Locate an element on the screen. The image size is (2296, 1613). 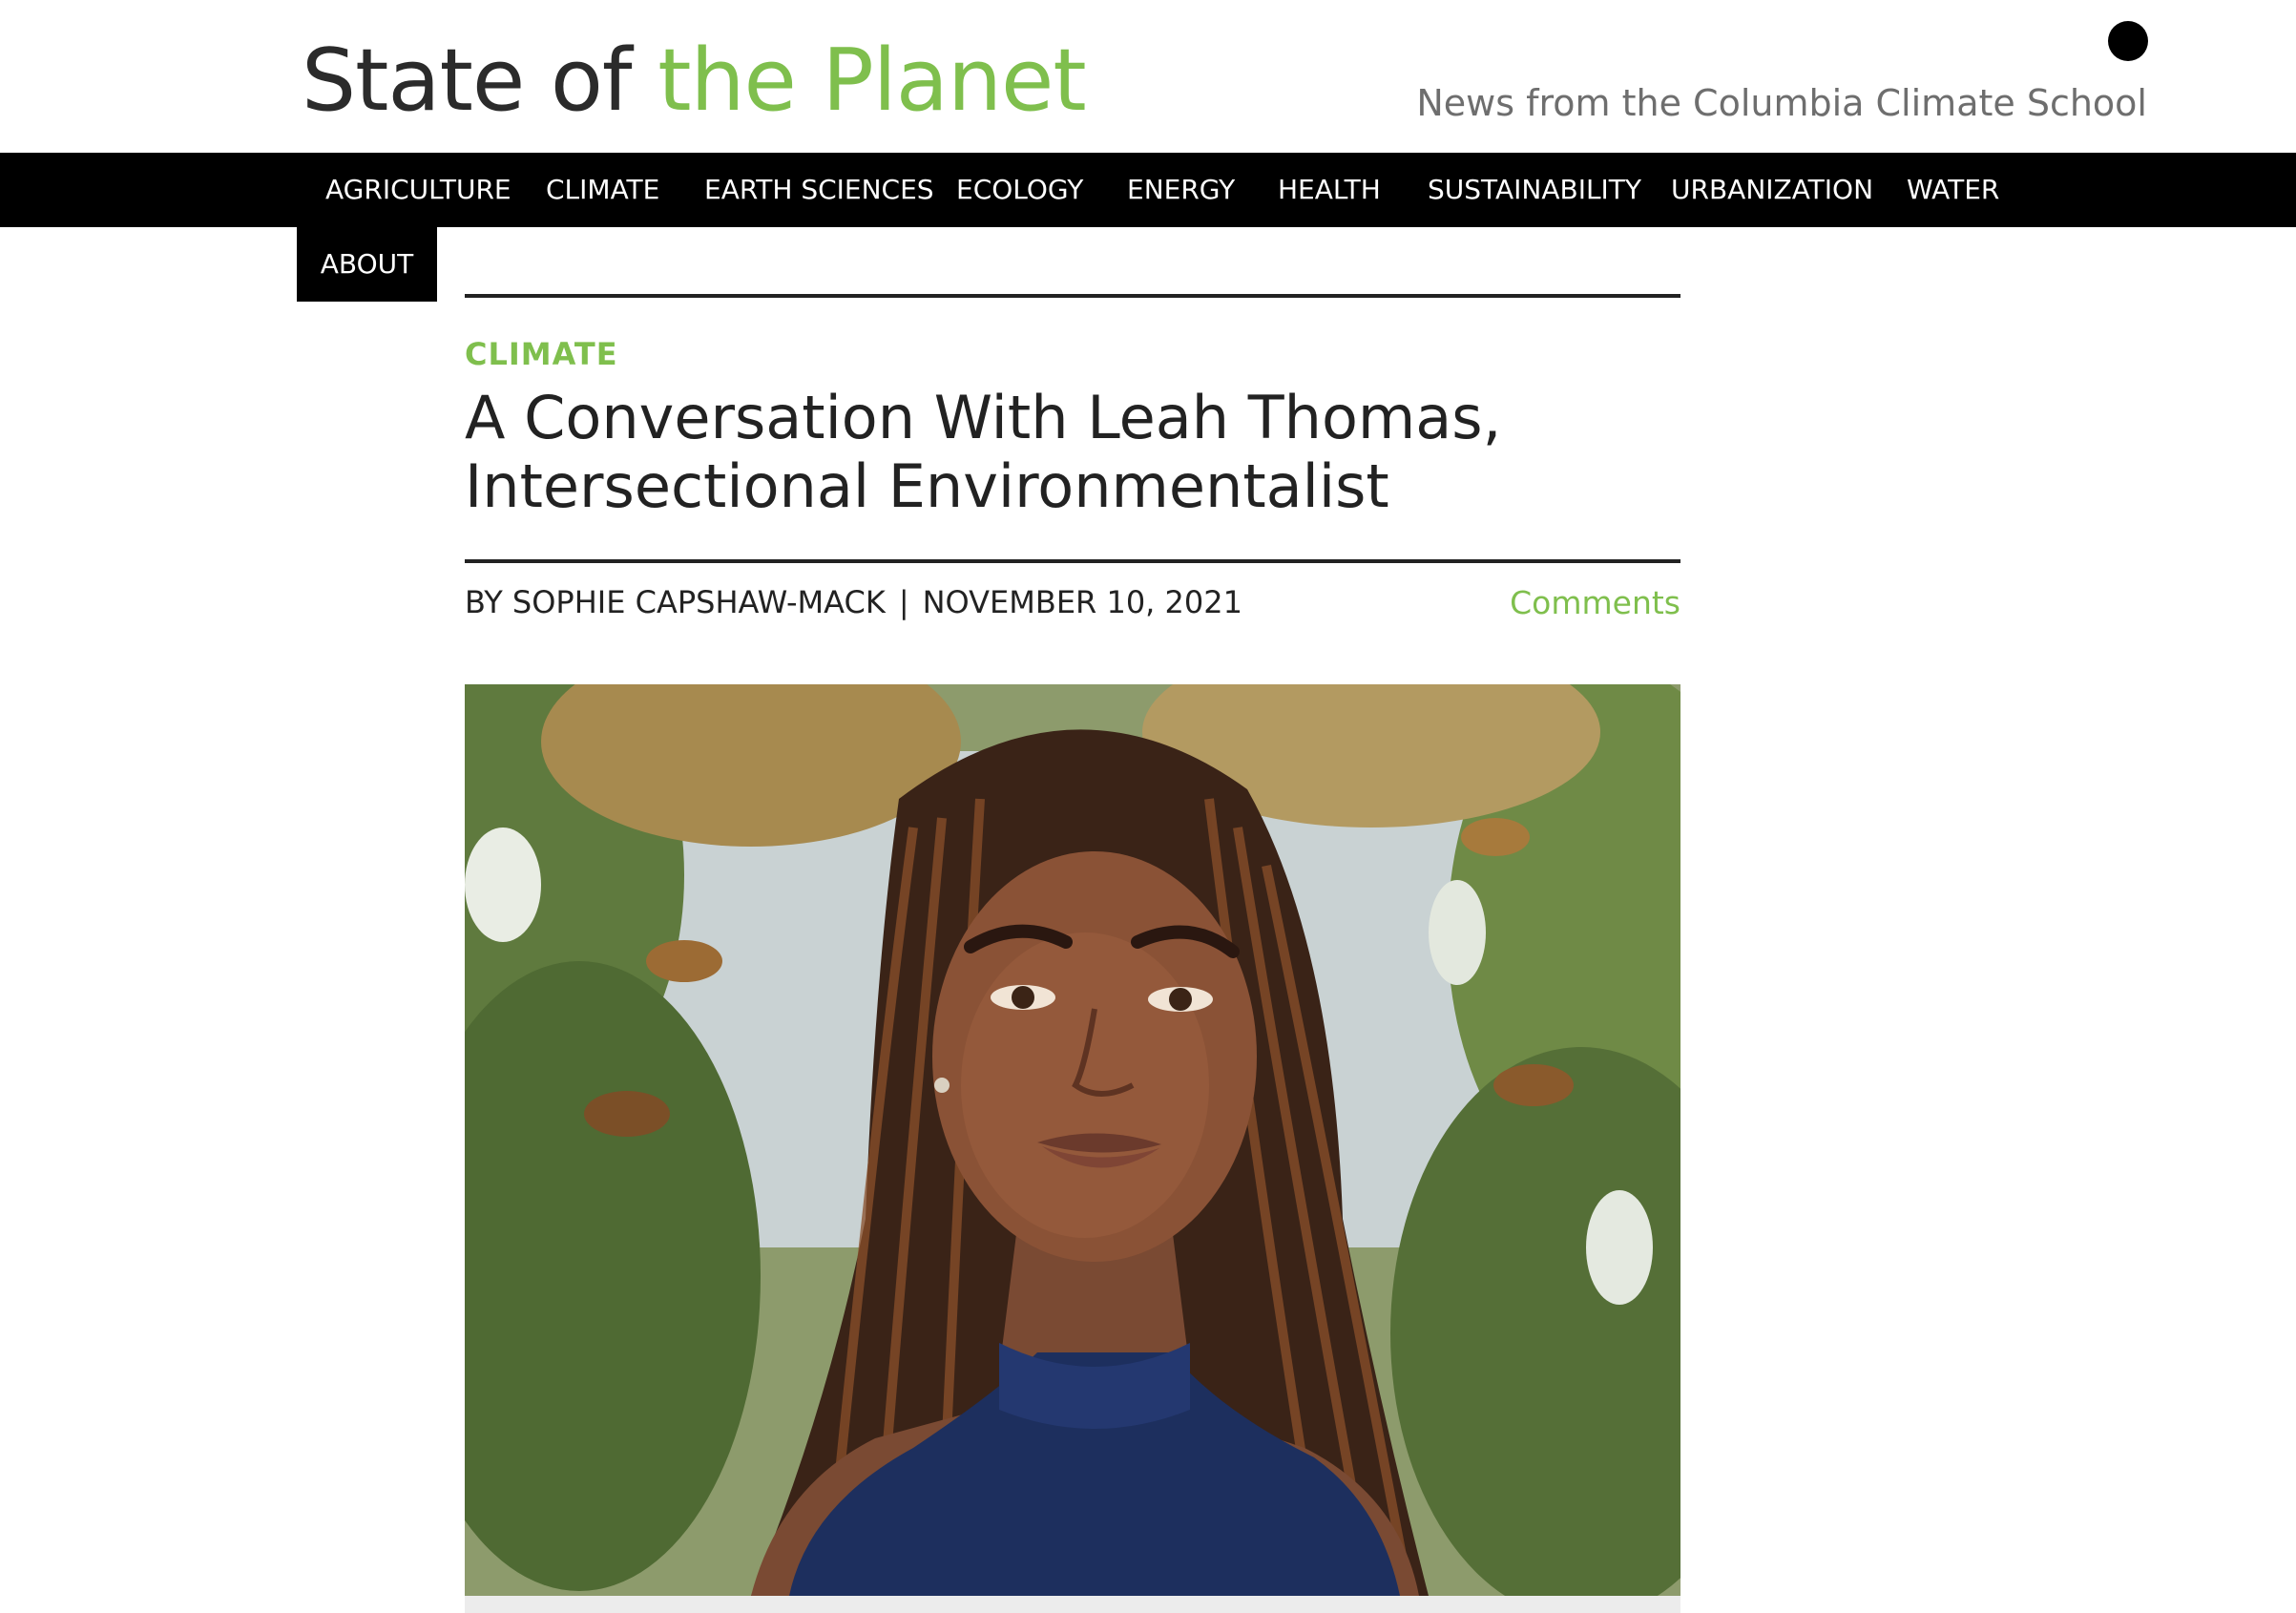
nav-item-agriculture: AGRICULTURE is located at coordinates (418, 190).